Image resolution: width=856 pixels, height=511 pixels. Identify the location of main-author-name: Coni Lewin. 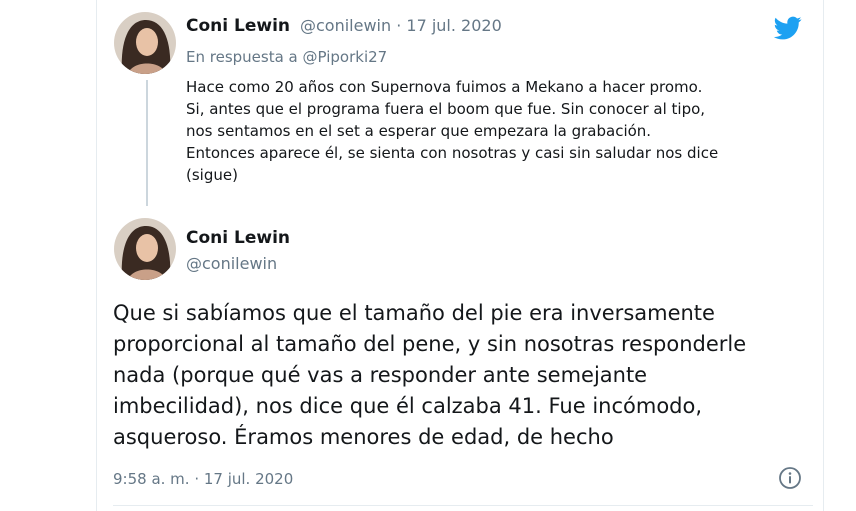
(238, 238).